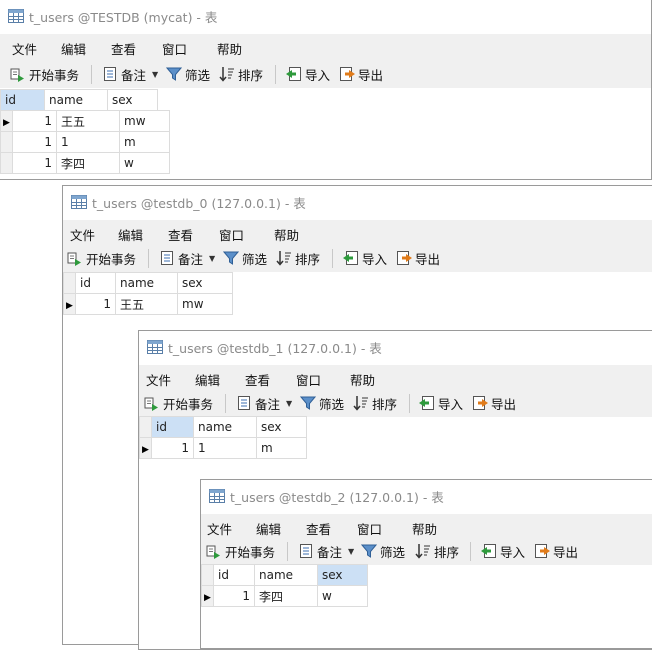 This screenshot has height=650, width=652. I want to click on export-icon, so click(347, 74).